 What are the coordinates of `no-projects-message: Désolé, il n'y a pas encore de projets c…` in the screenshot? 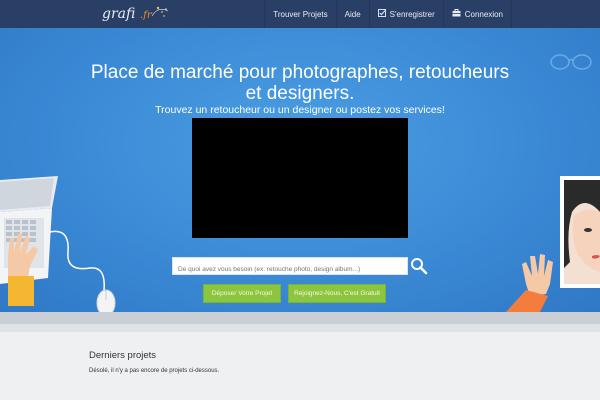 It's located at (154, 371).